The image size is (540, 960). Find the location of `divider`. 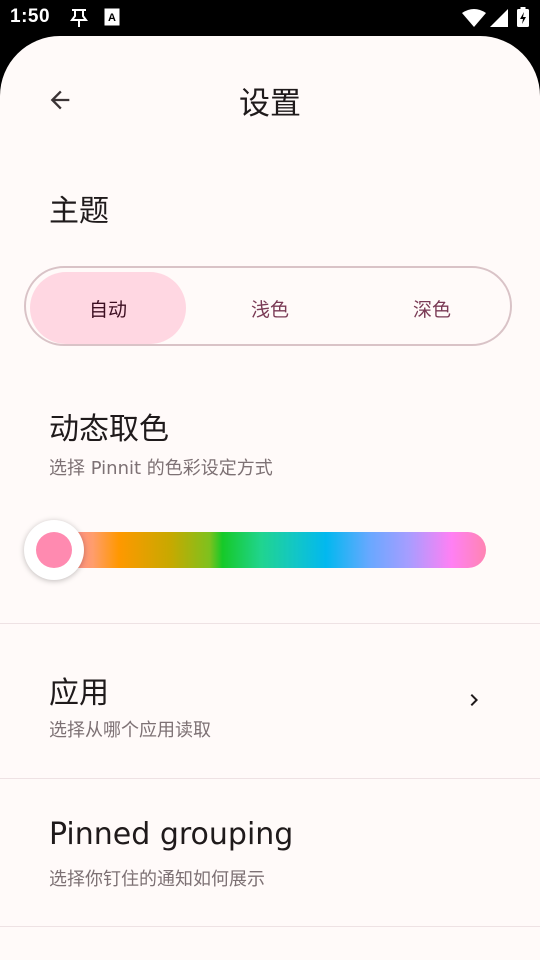

divider is located at coordinates (270, 926).